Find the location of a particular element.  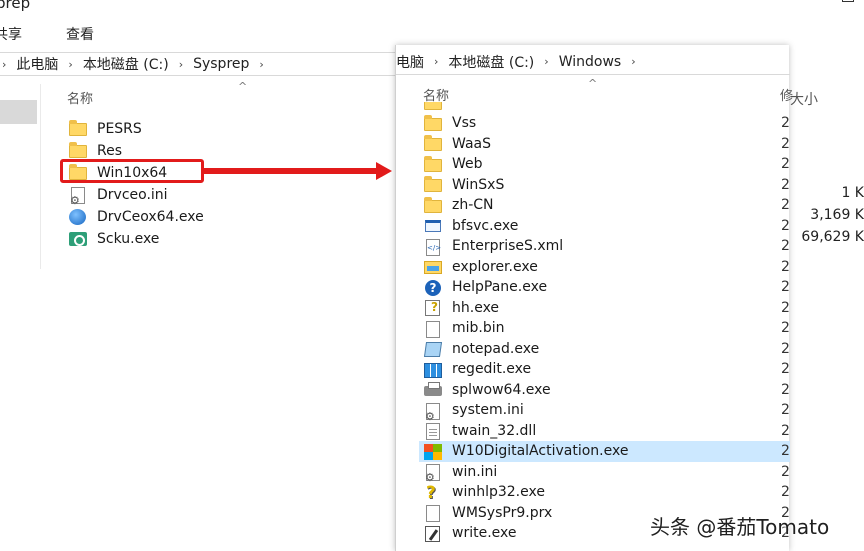

column-header-name: 名称 is located at coordinates (80, 97).